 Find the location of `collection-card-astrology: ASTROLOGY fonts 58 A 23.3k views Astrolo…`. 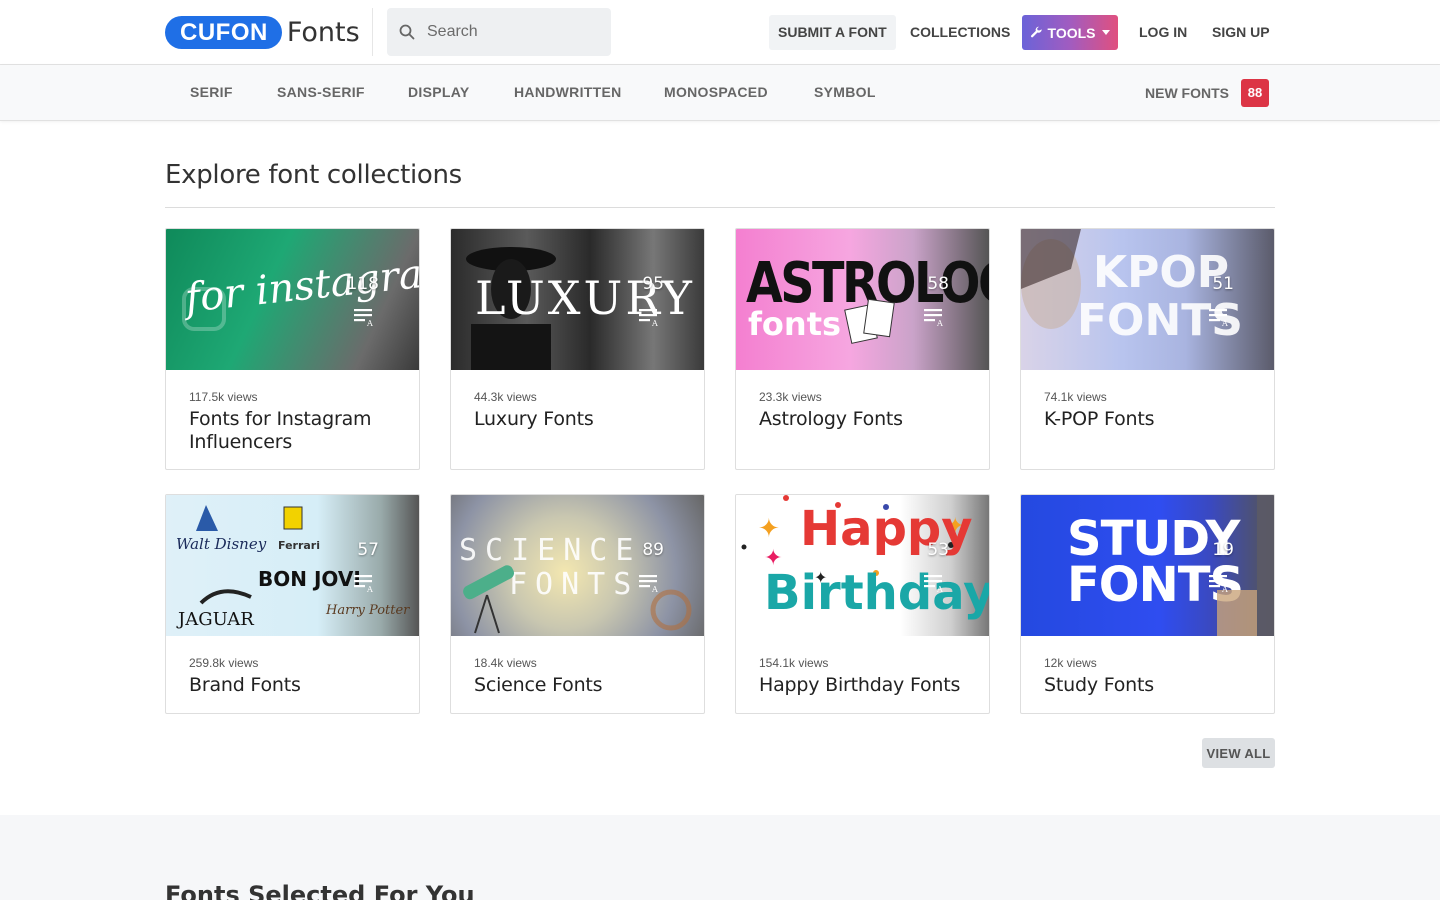

collection-card-astrology: ASTROLOGY fonts 58 A 23.3k views Astrolo… is located at coordinates (862, 349).